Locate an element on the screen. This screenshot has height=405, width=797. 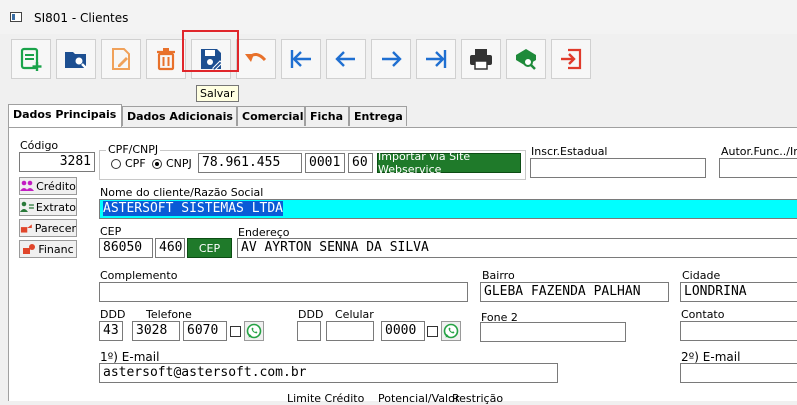
complemento-label: Complemento is located at coordinates (139, 275).